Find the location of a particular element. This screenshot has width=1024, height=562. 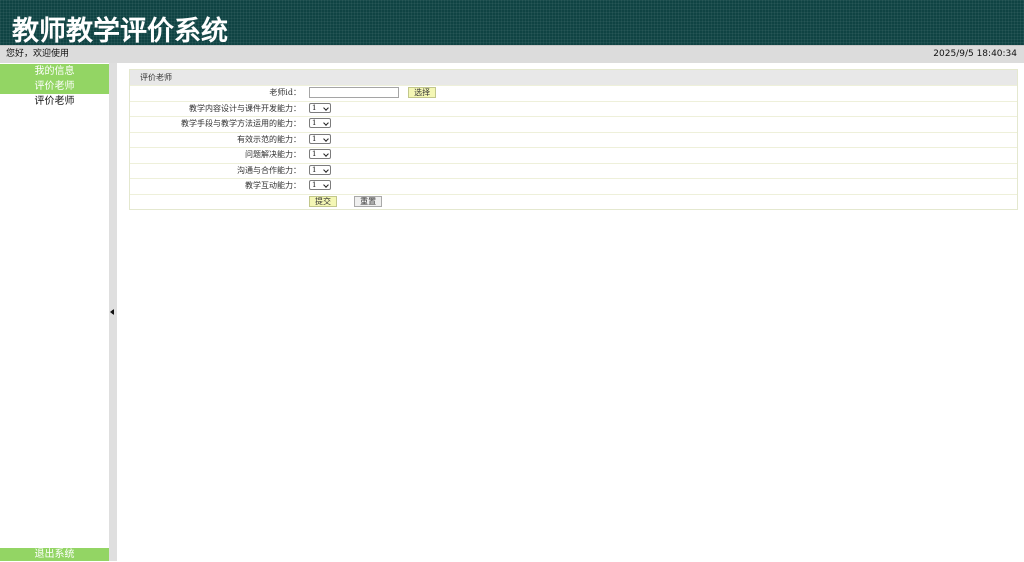

logout-button: 退出系统 is located at coordinates (54, 554).